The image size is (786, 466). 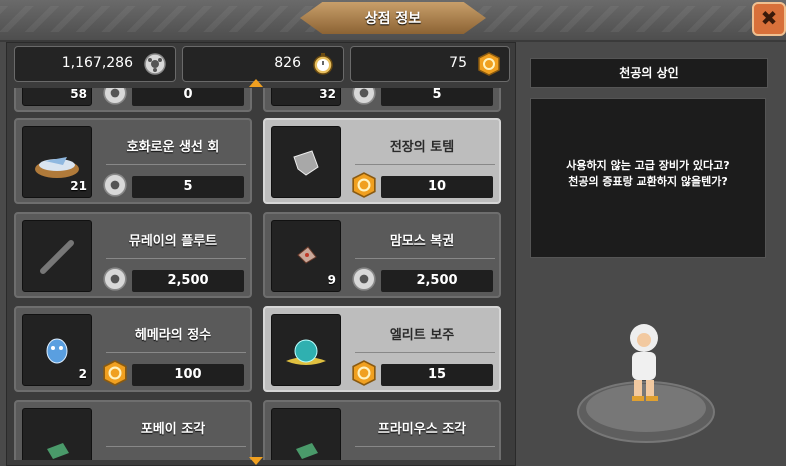 I want to click on item-name: 프라미우스 조각, so click(x=422, y=429).